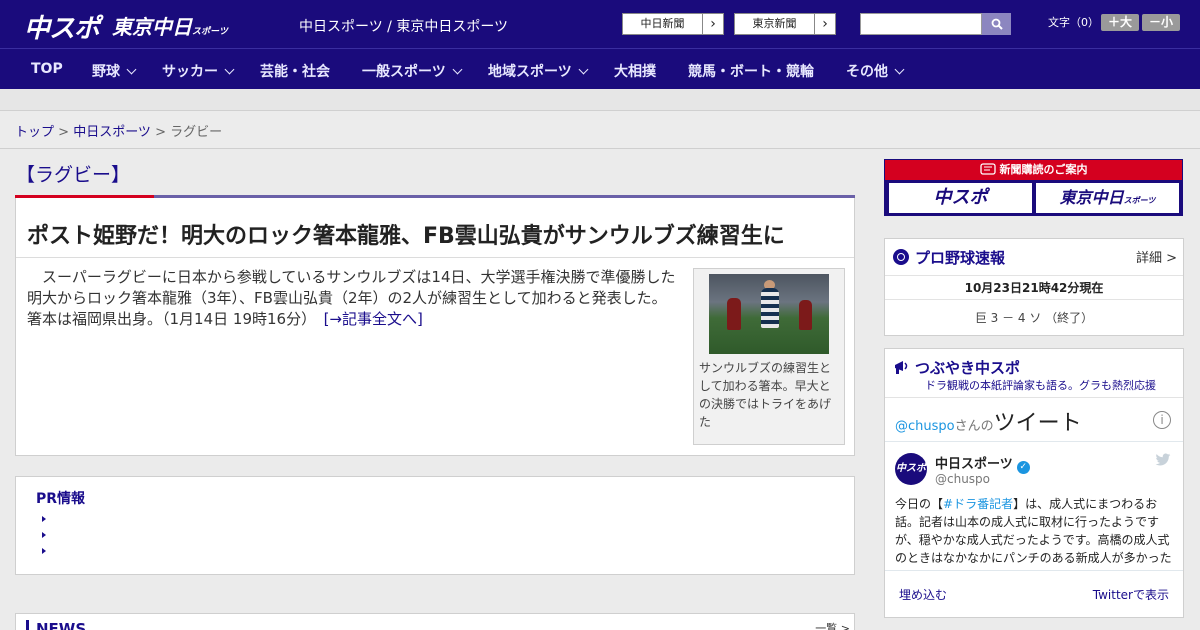  I want to click on search-input, so click(921, 24).